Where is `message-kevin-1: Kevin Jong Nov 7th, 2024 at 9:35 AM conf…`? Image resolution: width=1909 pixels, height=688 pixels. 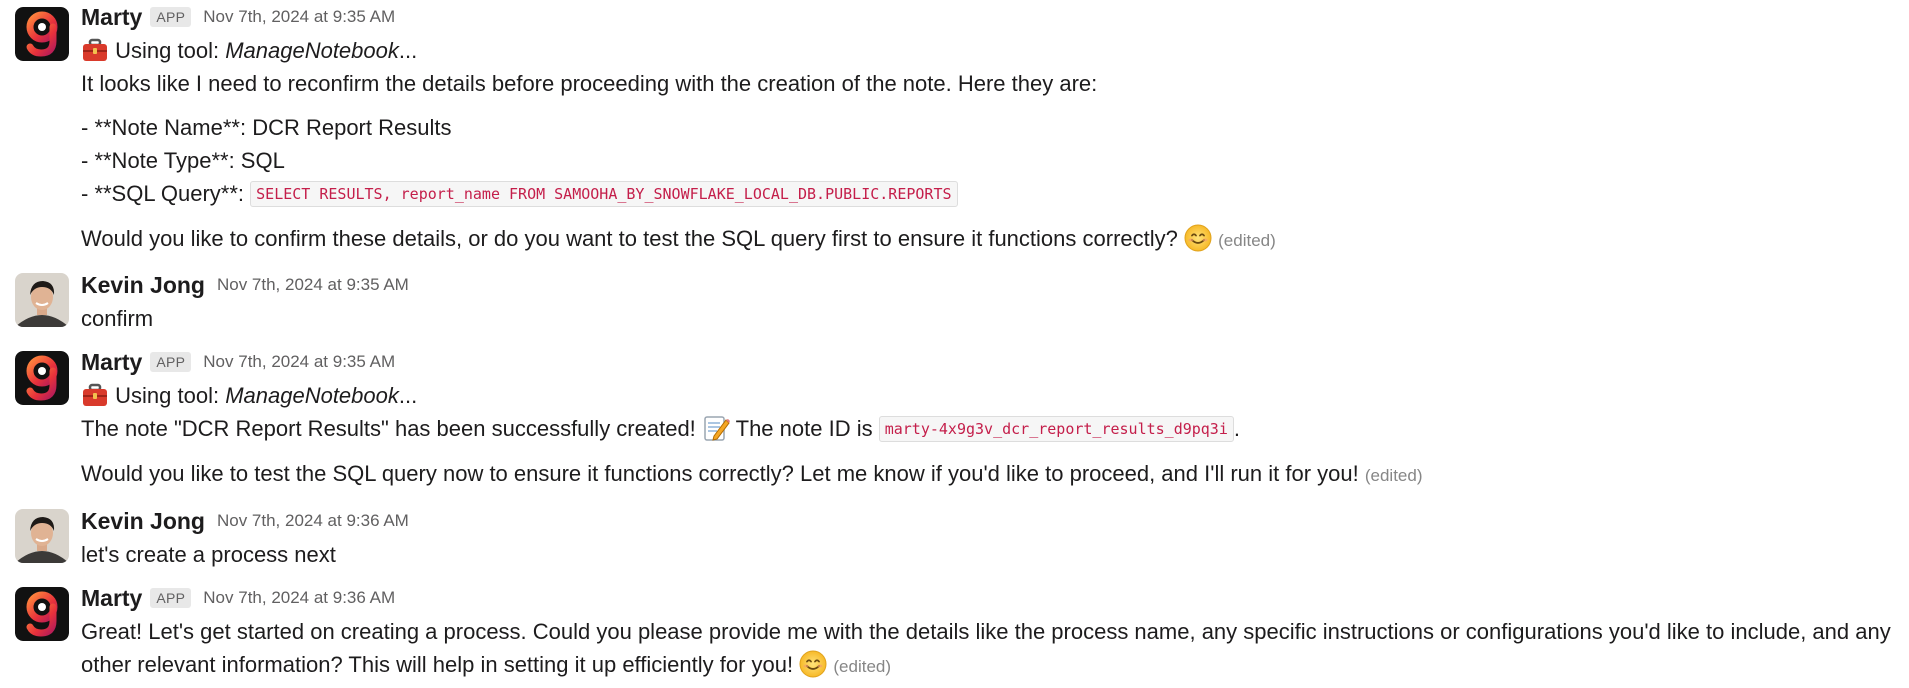 message-kevin-1: Kevin Jong Nov 7th, 2024 at 9:35 AM conf… is located at coordinates (954, 301).